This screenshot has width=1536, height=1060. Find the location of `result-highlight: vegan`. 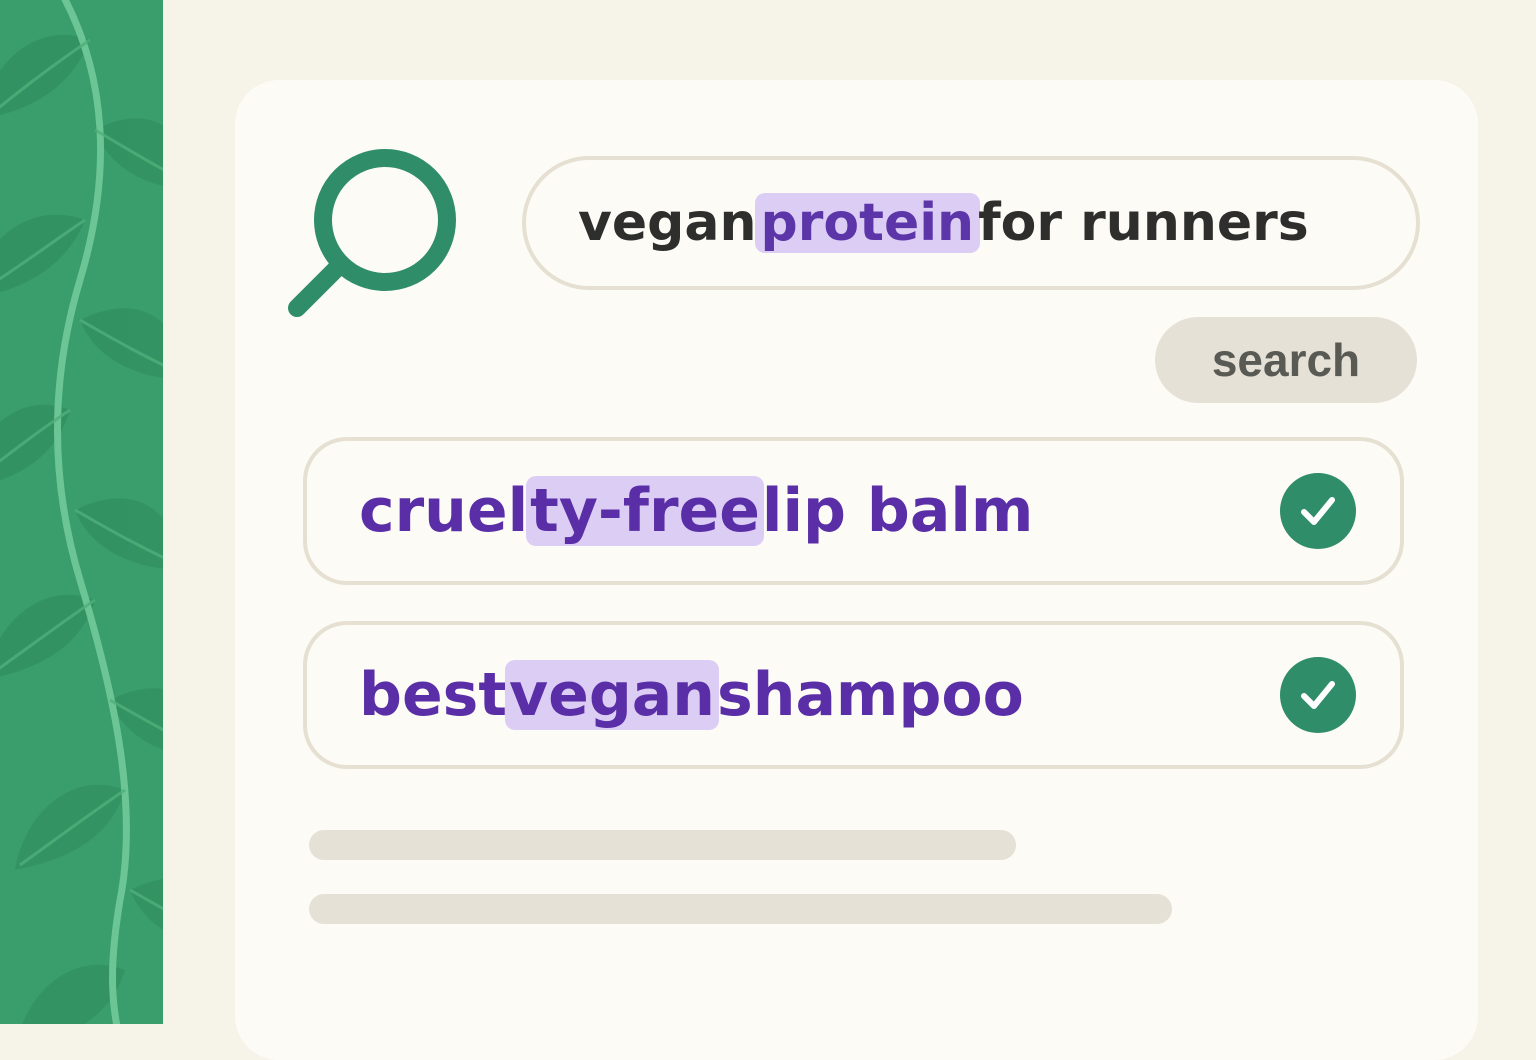

result-highlight: vegan is located at coordinates (612, 695).